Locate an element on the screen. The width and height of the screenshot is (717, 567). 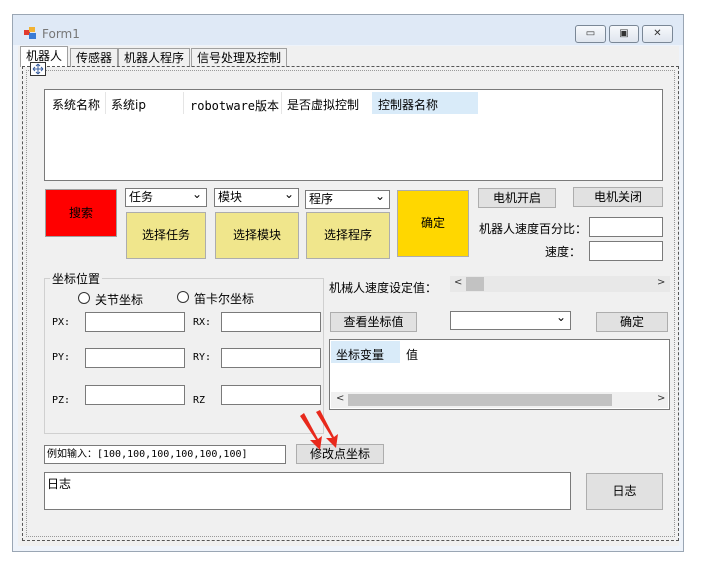
scroll-right-icon: > is located at coordinates (661, 282).